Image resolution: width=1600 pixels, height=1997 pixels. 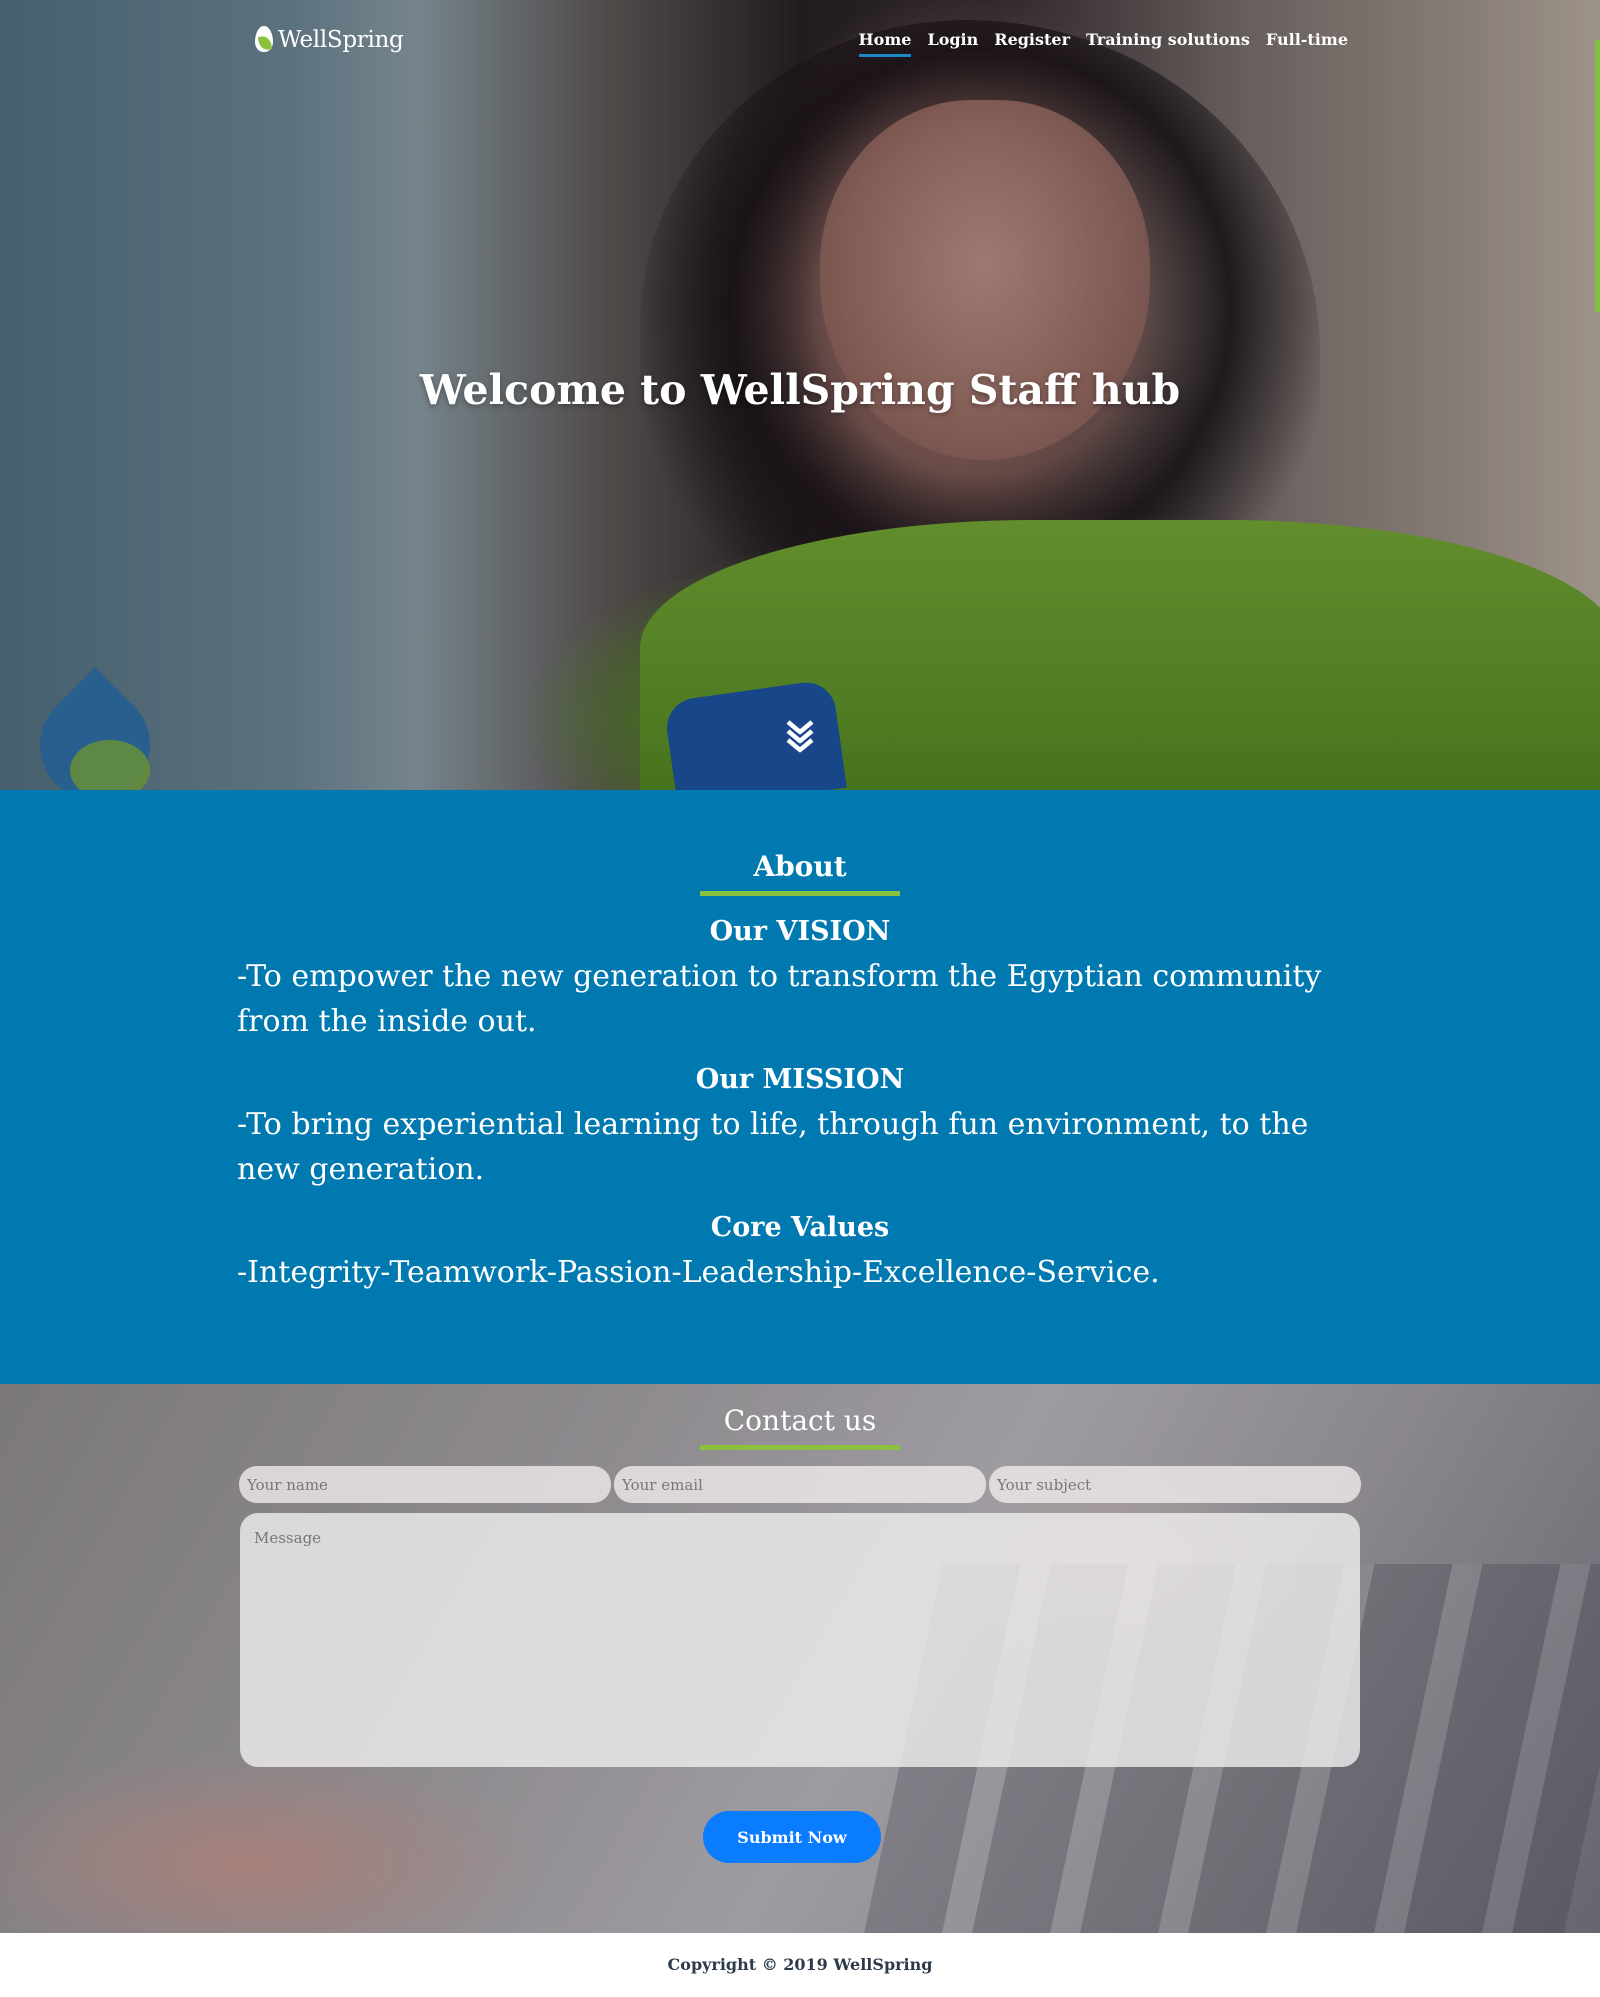 I want to click on hero-title: Welcome to WellSpring Staff hub, so click(x=800, y=390).